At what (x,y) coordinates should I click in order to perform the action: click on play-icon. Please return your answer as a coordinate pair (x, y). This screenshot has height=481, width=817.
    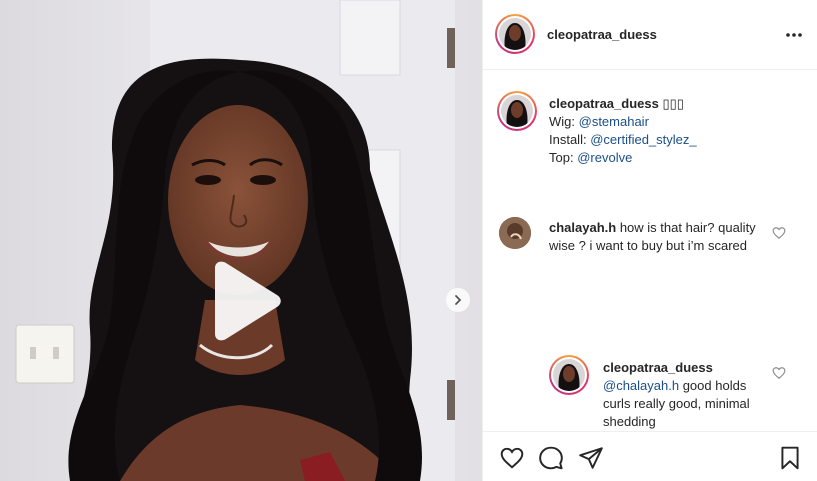
    Looking at the image, I should click on (248, 301).